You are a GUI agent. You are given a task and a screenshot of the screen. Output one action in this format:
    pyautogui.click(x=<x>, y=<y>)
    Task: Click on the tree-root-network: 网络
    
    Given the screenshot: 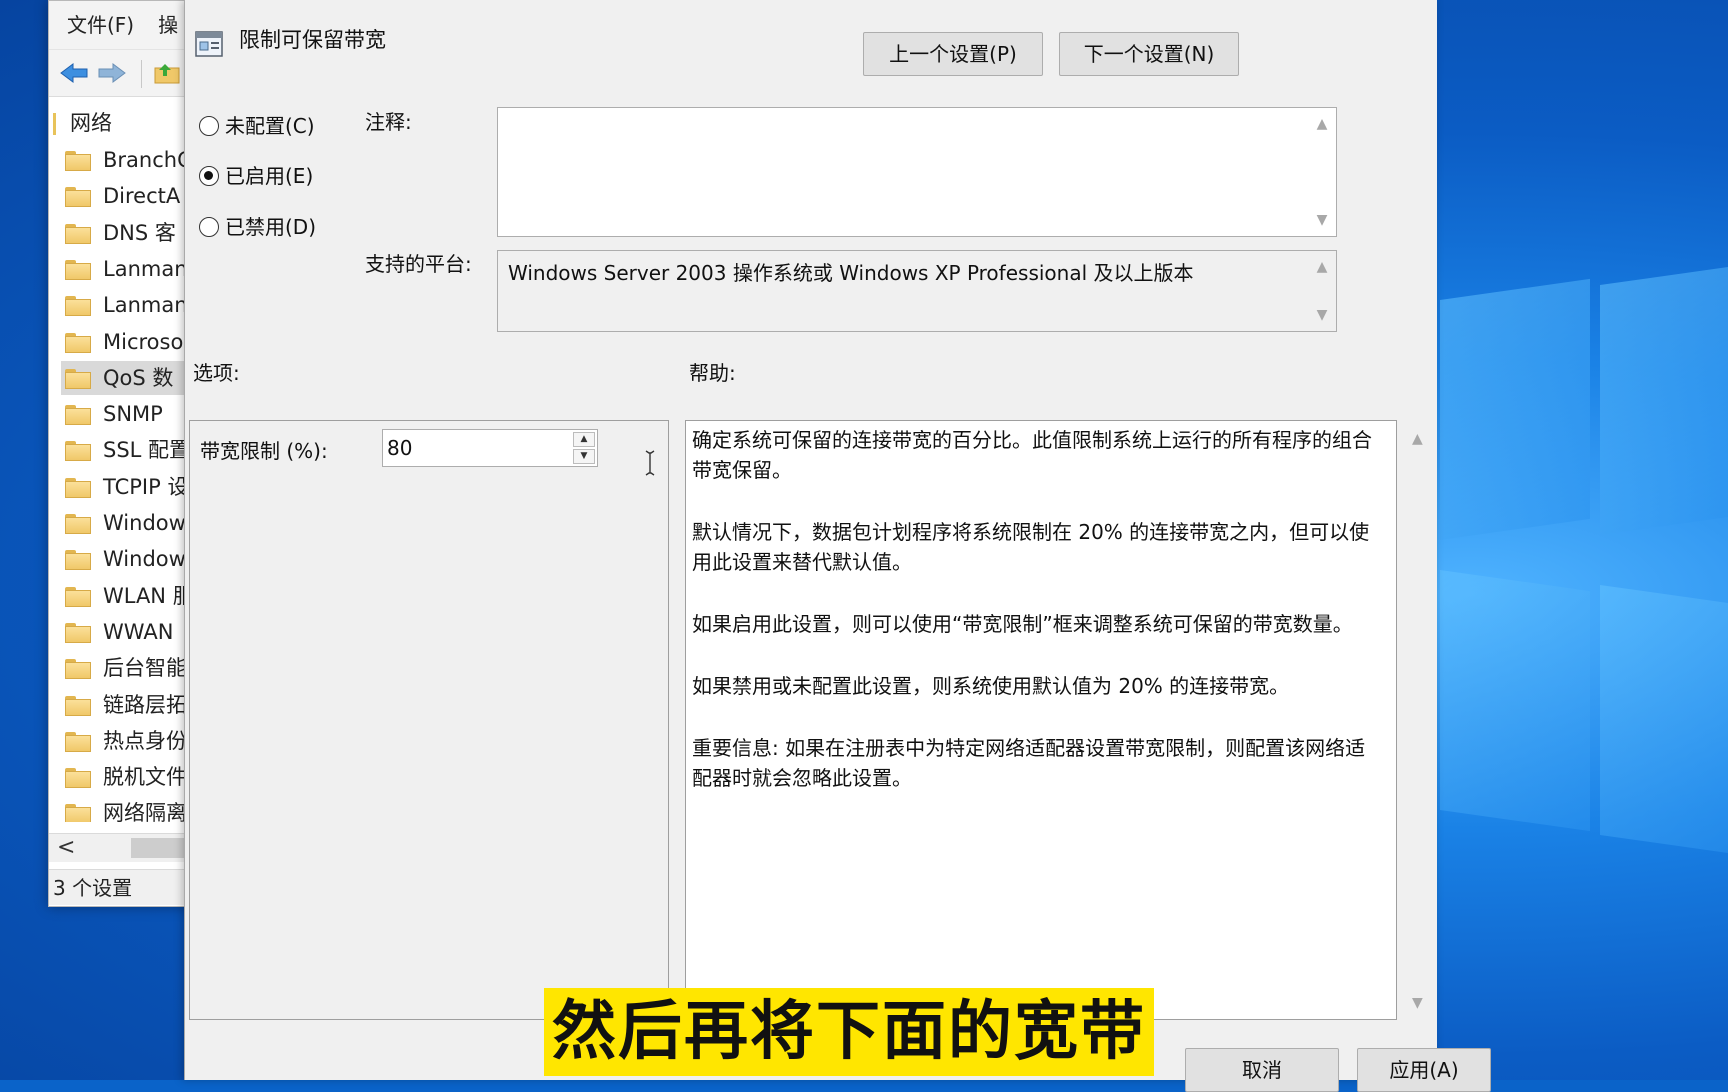 What is the action you would take?
    pyautogui.click(x=82, y=122)
    